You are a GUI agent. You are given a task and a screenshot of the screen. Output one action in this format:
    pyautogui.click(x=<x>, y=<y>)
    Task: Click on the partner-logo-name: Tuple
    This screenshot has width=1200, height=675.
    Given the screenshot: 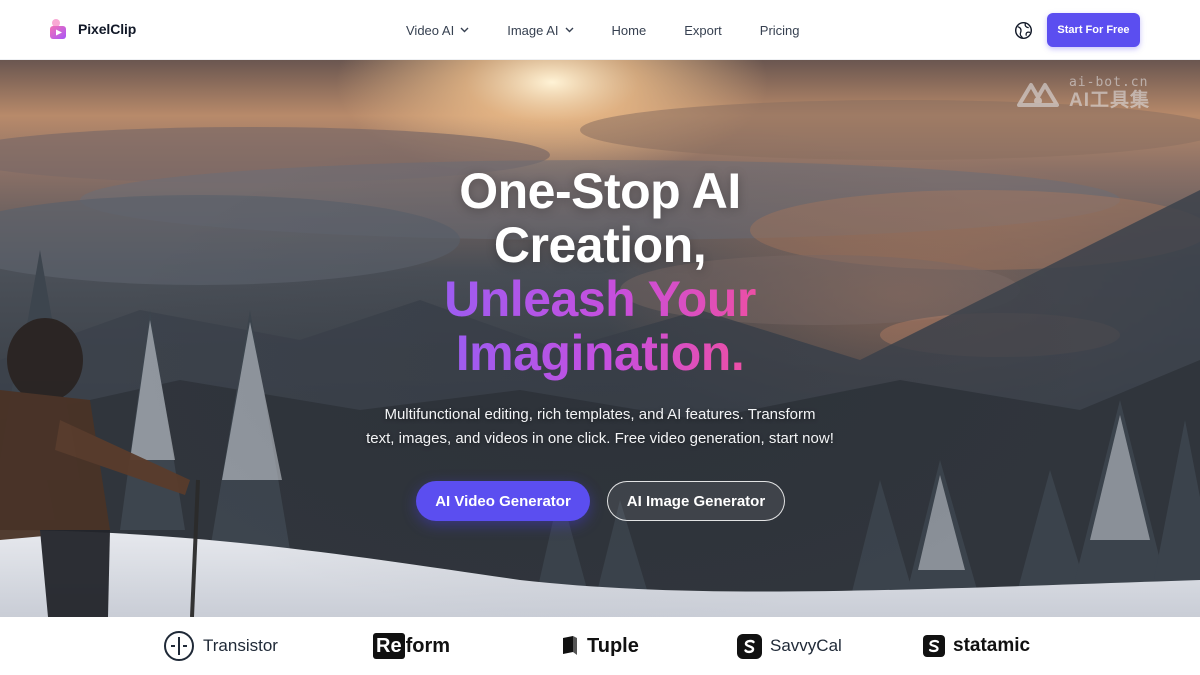 What is the action you would take?
    pyautogui.click(x=613, y=645)
    